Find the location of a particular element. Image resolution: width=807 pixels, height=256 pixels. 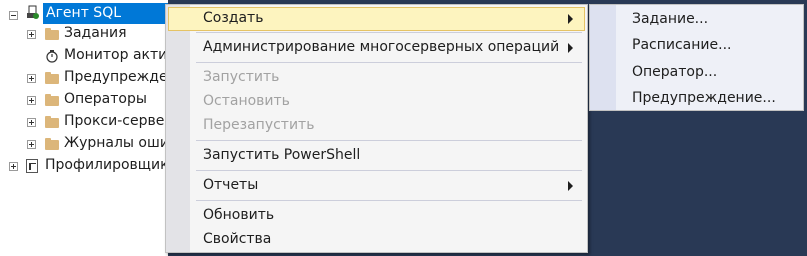

menu-item-label: Перезапустить is located at coordinates (259, 125).